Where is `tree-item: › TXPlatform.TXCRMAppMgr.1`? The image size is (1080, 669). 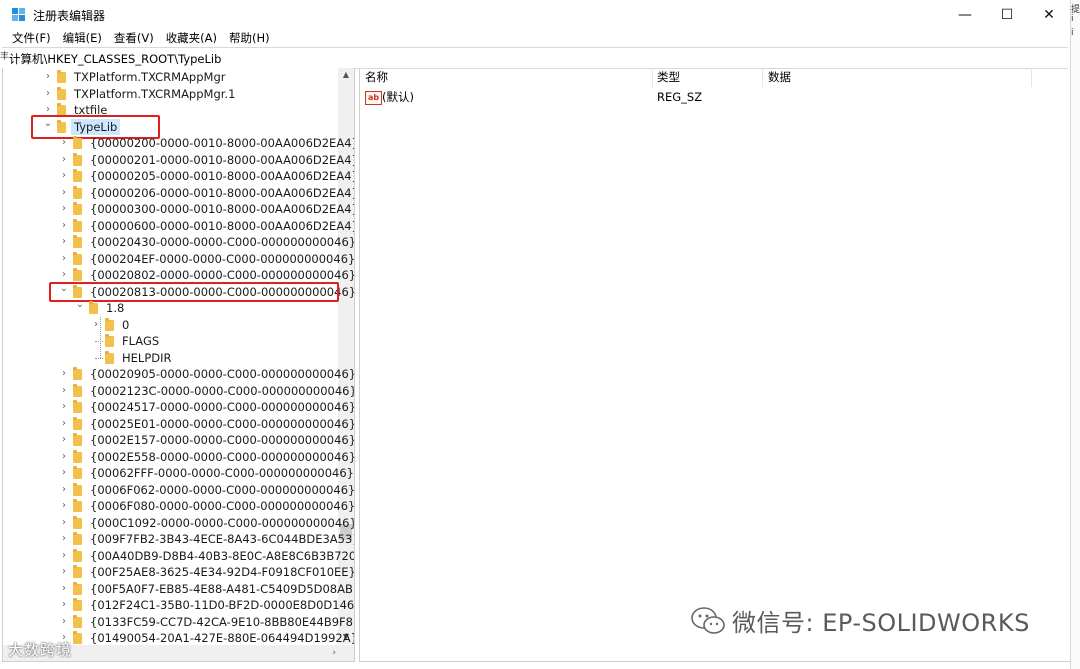
tree-item: › TXPlatform.TXCRMAppMgr.1 is located at coordinates (170, 94).